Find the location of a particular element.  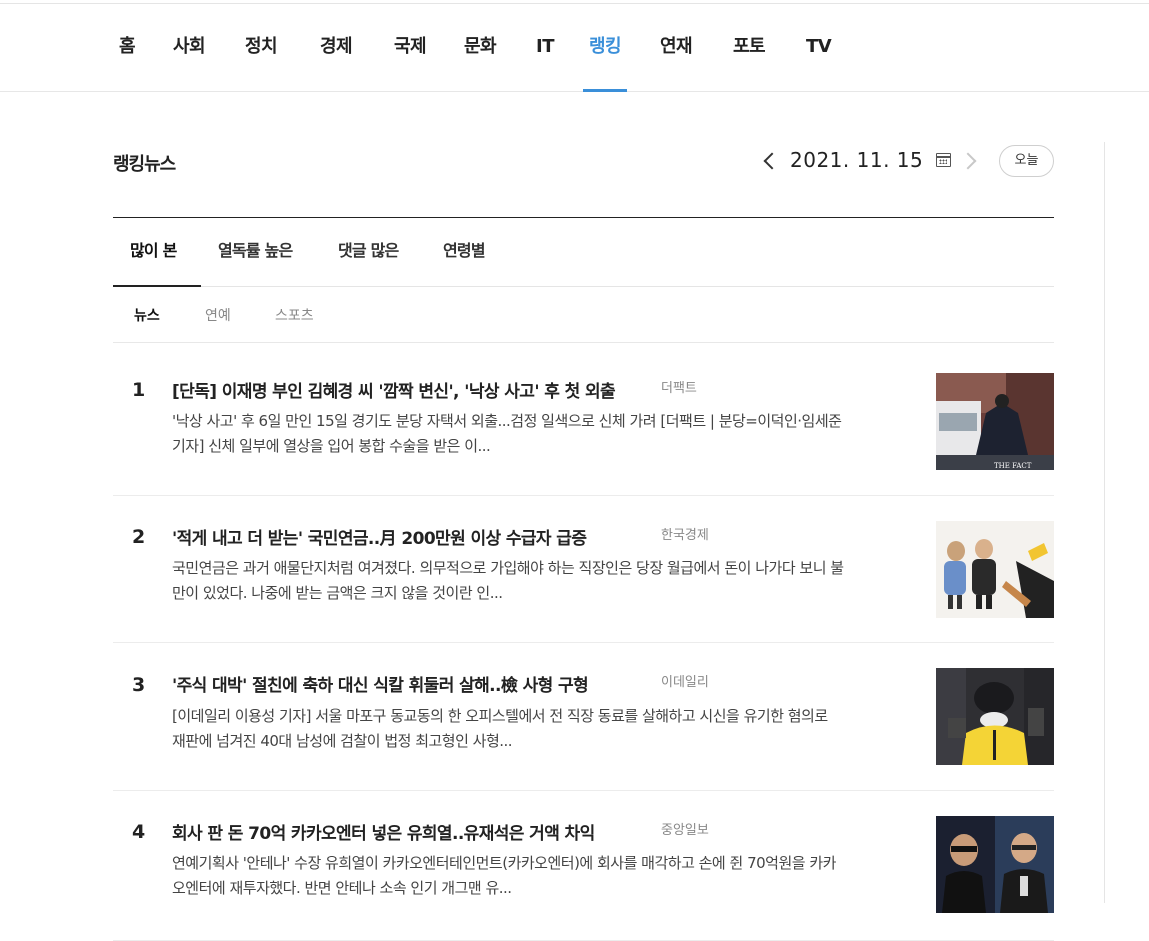

nav-tv: TV is located at coordinates (819, 48).